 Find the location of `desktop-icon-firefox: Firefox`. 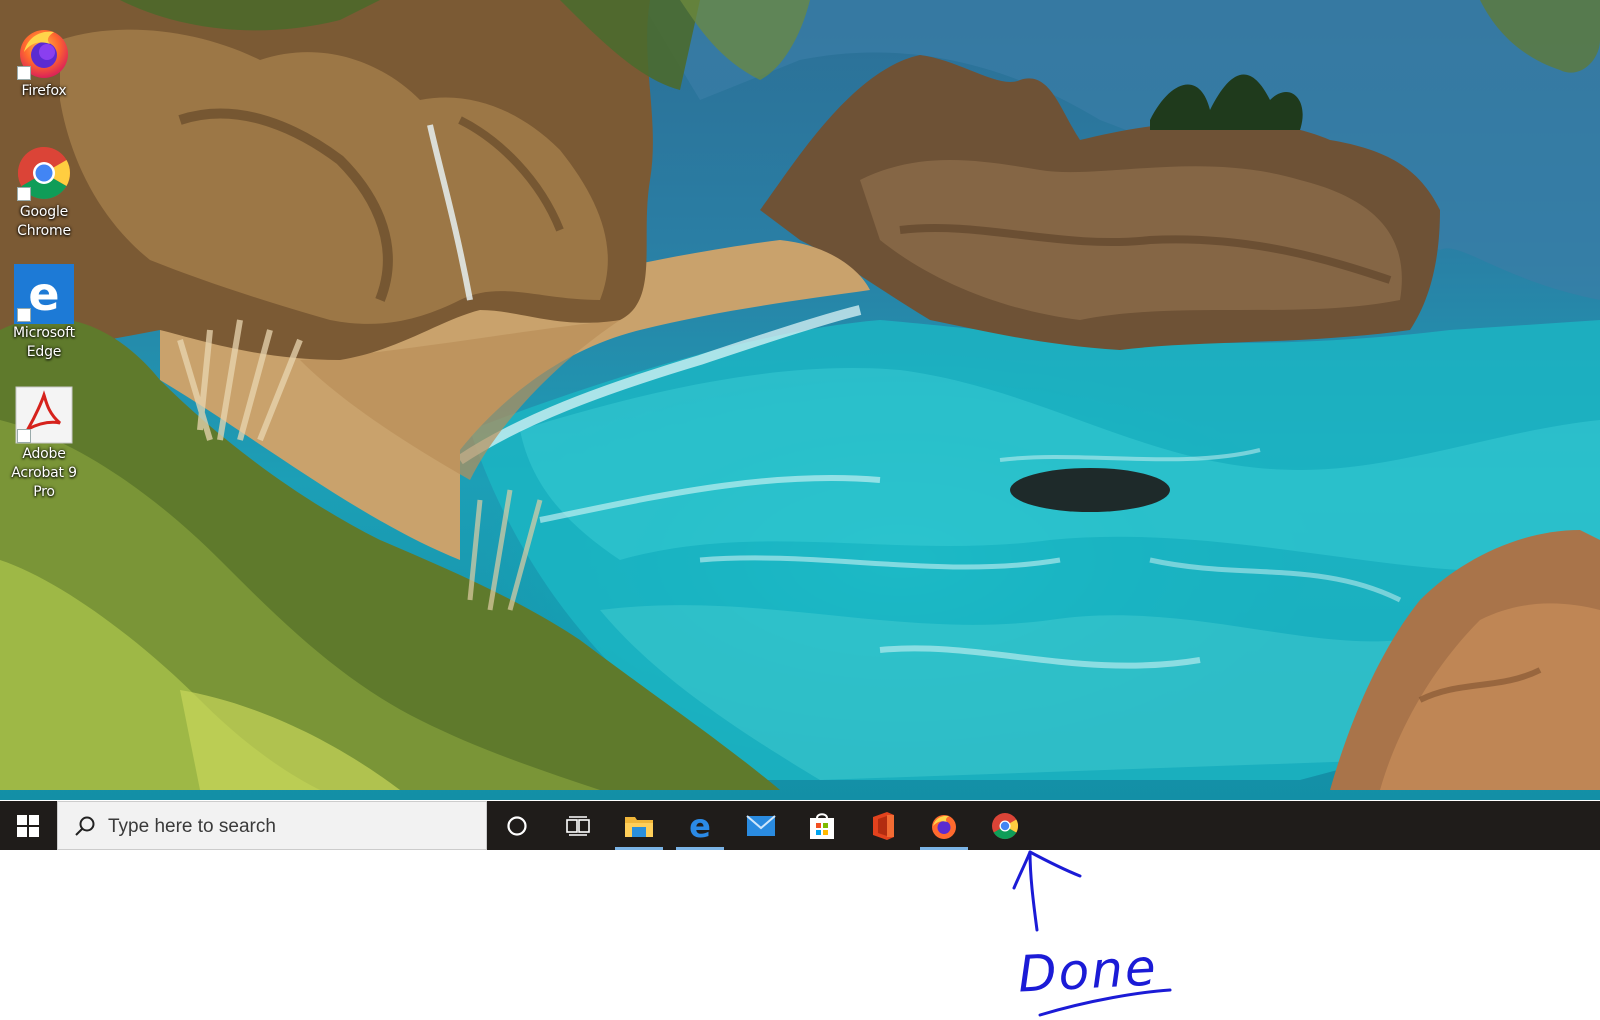

desktop-icon-firefox: Firefox is located at coordinates (44, 61).